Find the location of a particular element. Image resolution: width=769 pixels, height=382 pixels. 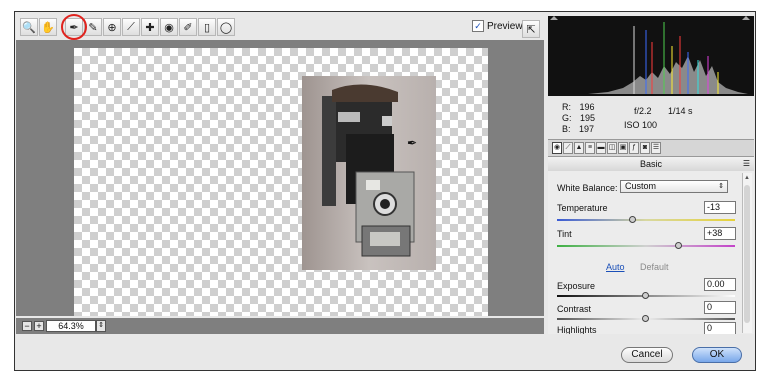

tint-label: Tint is located at coordinates (564, 234).